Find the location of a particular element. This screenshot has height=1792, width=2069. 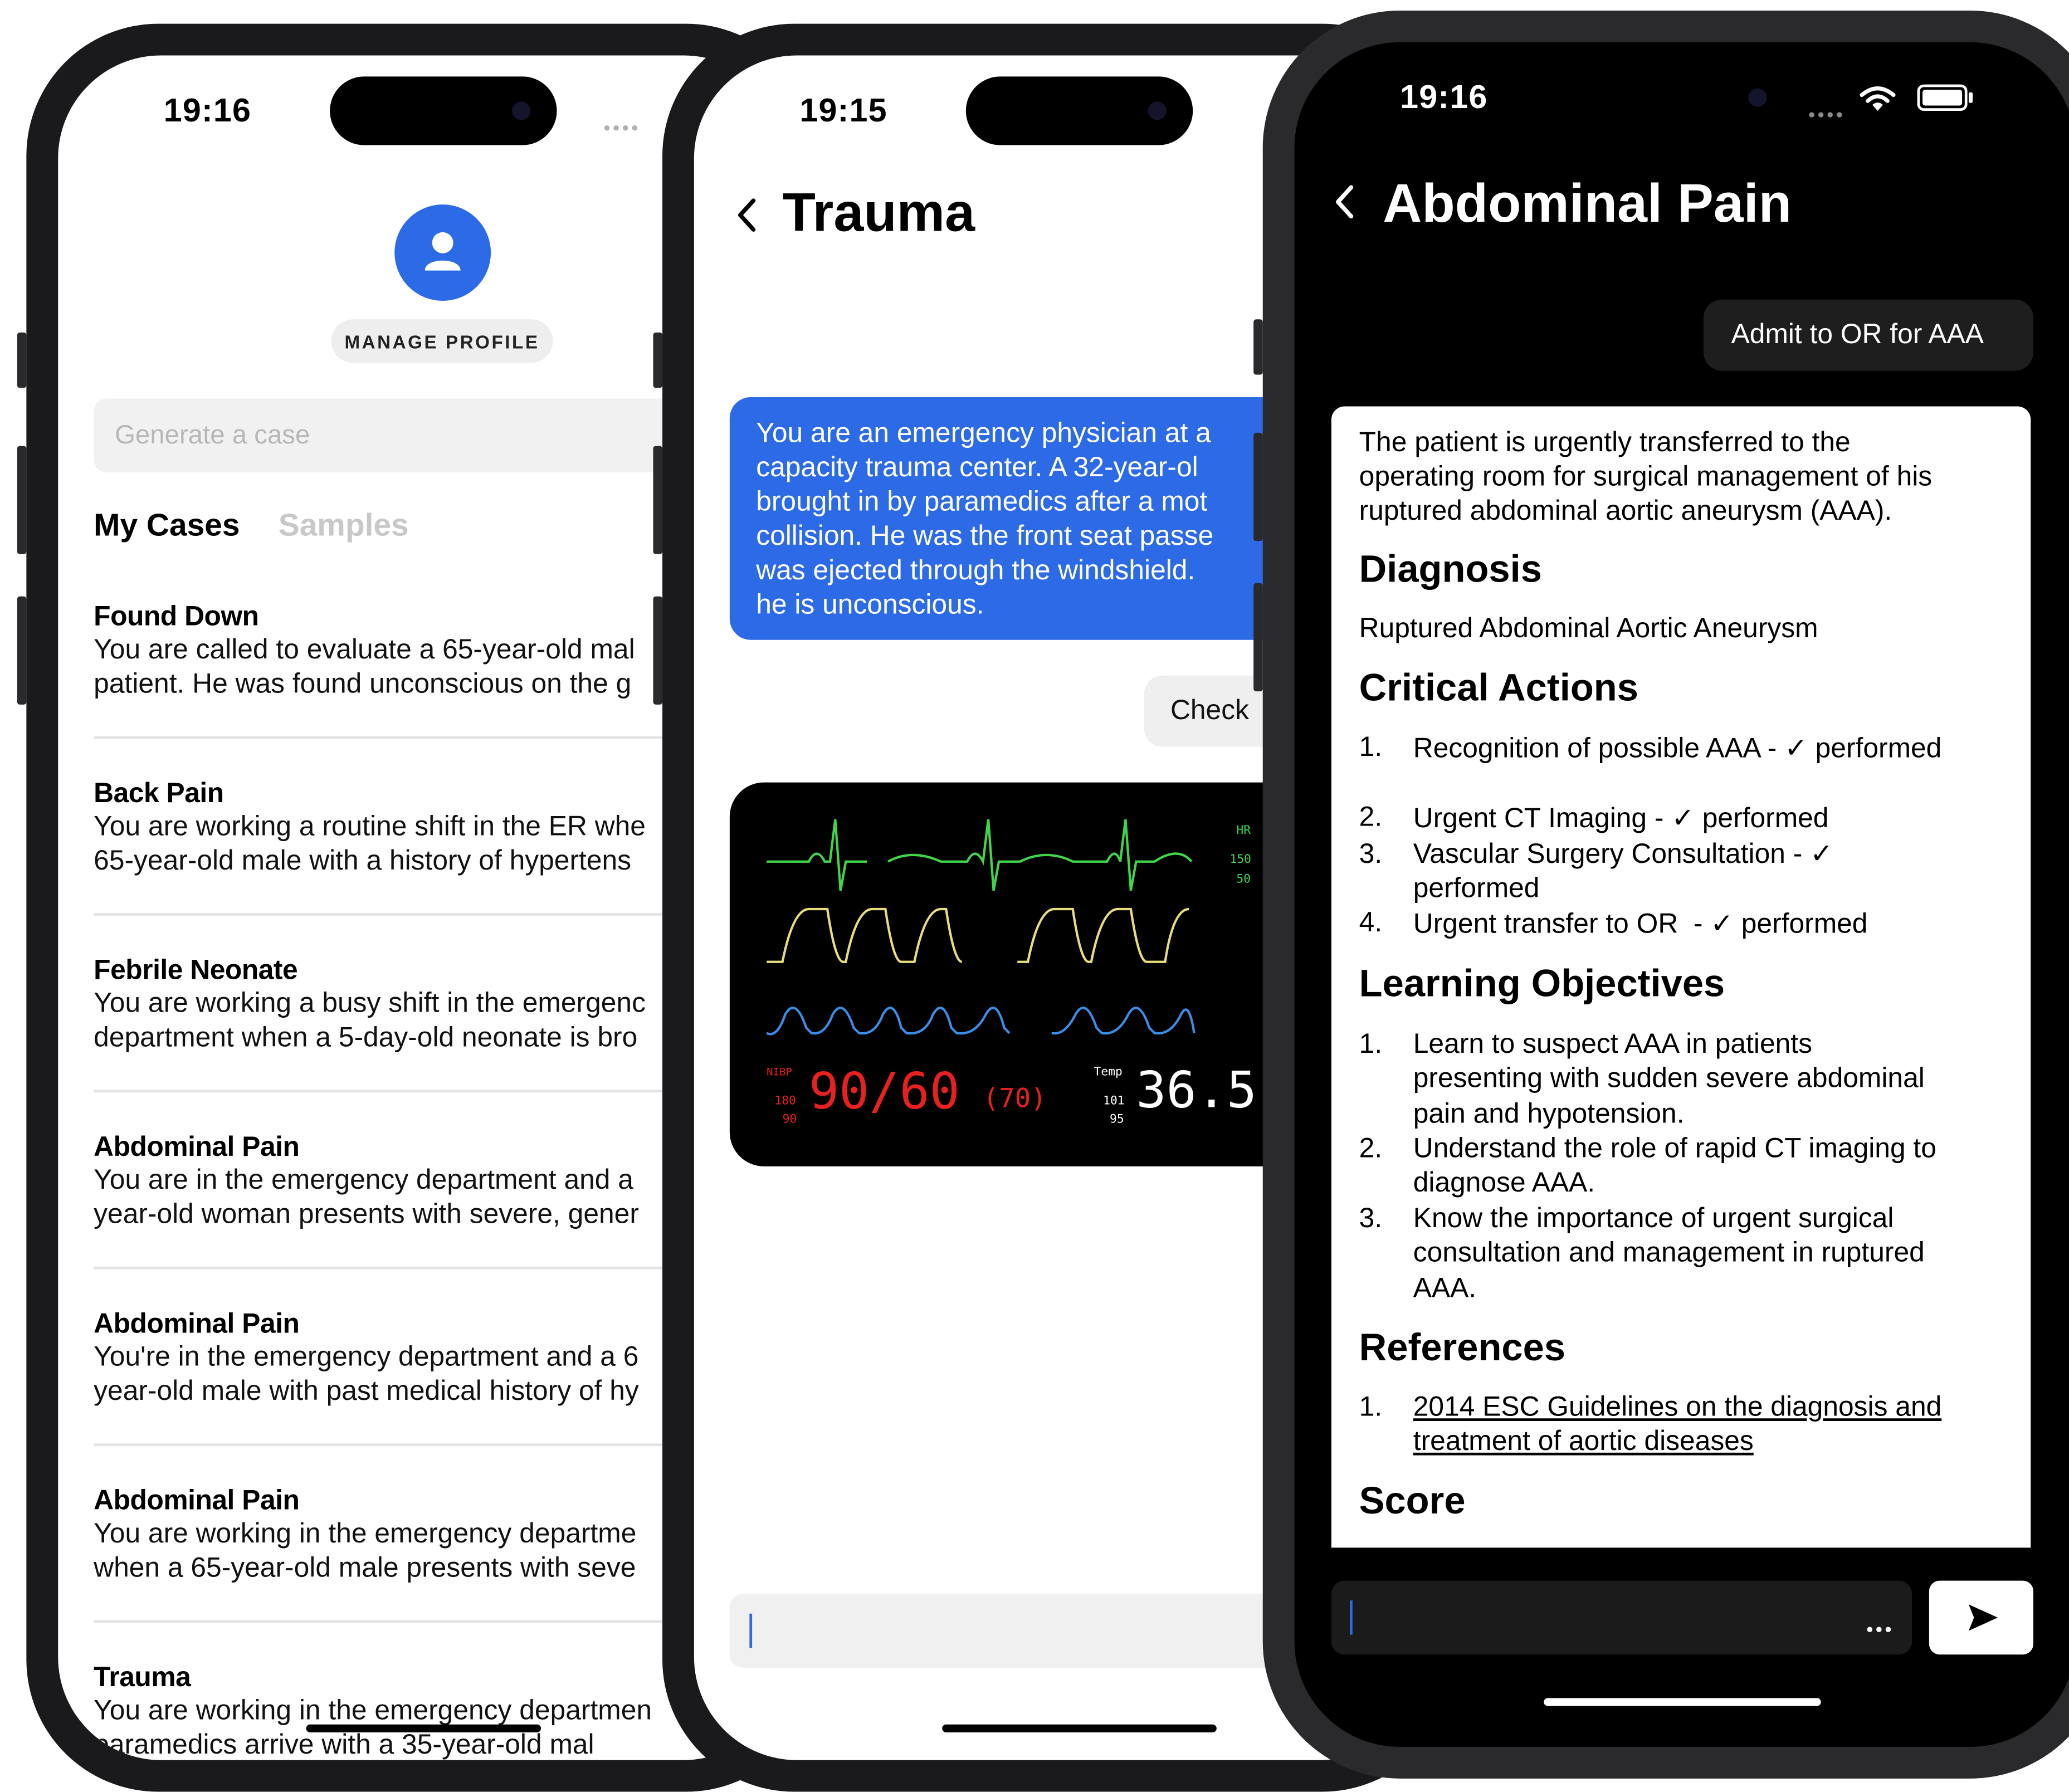

item-number: 3. is located at coordinates (1371, 1218).